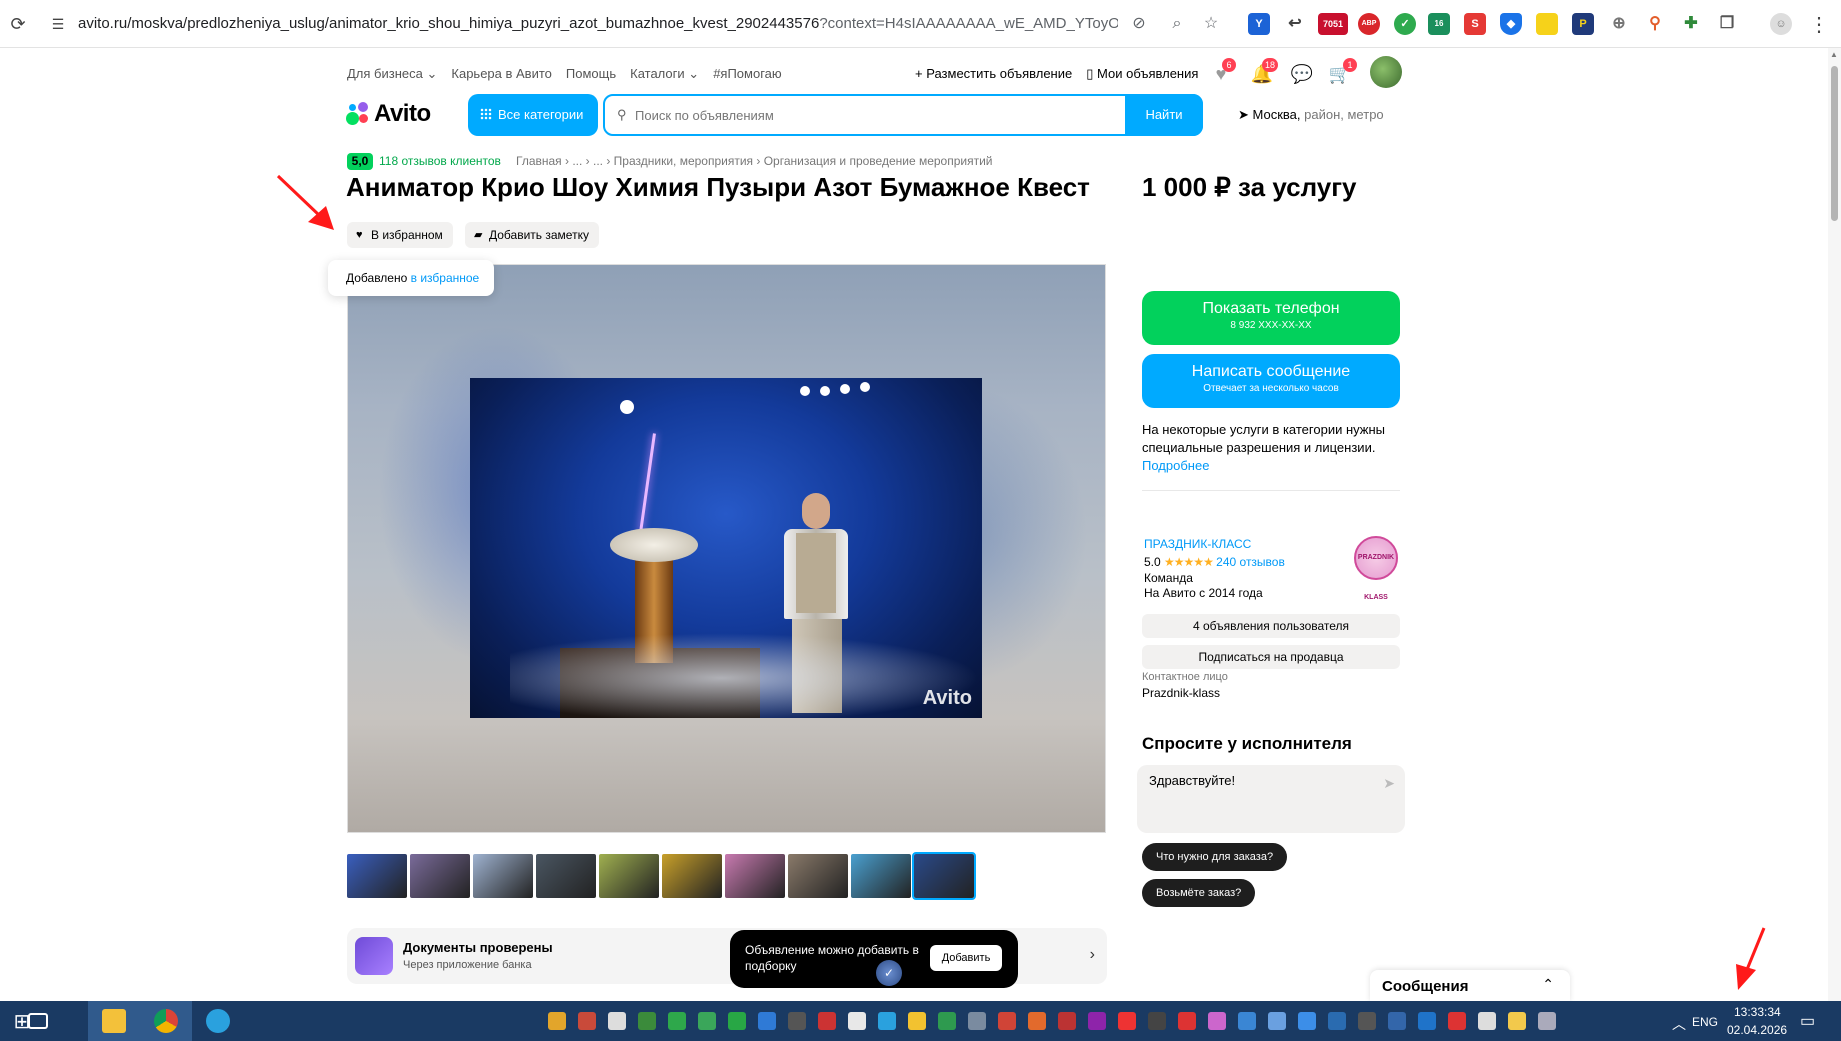  I want to click on eye-off-icon: ⊘, so click(1139, 24).